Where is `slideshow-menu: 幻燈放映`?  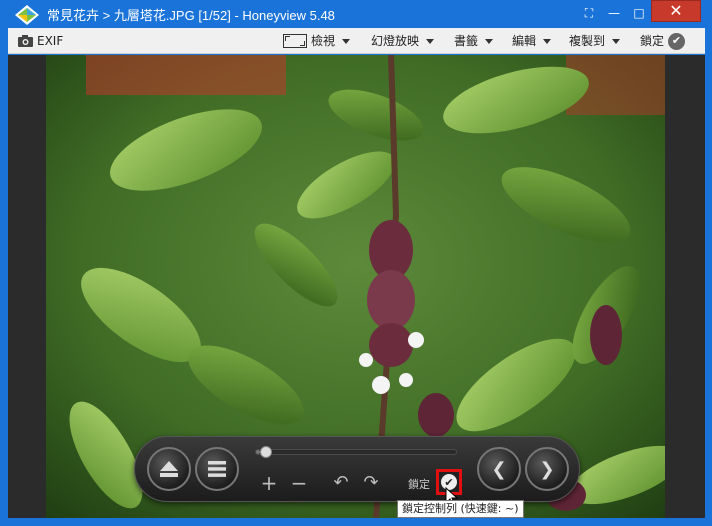 slideshow-menu: 幻燈放映 is located at coordinates (403, 41).